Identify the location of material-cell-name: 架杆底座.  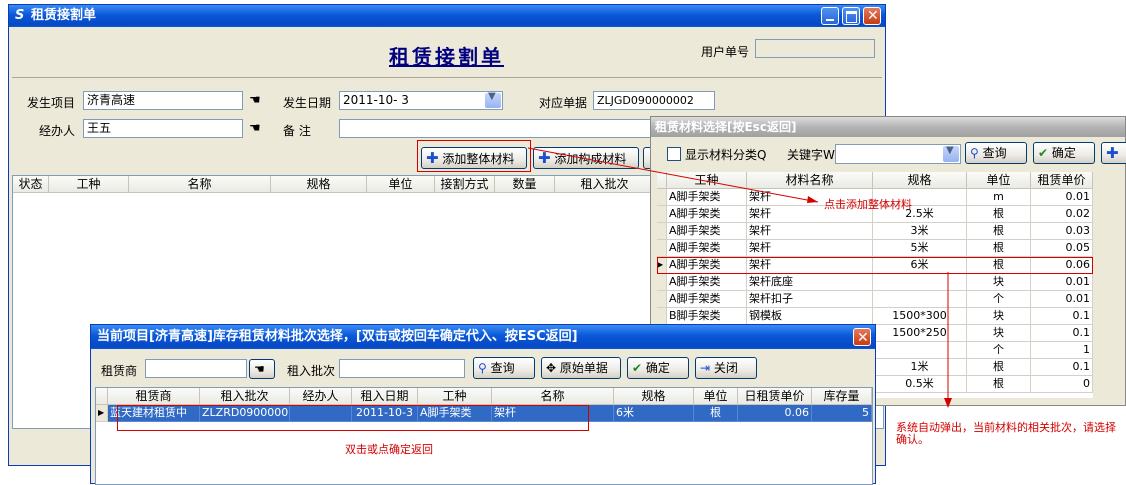
(810, 282).